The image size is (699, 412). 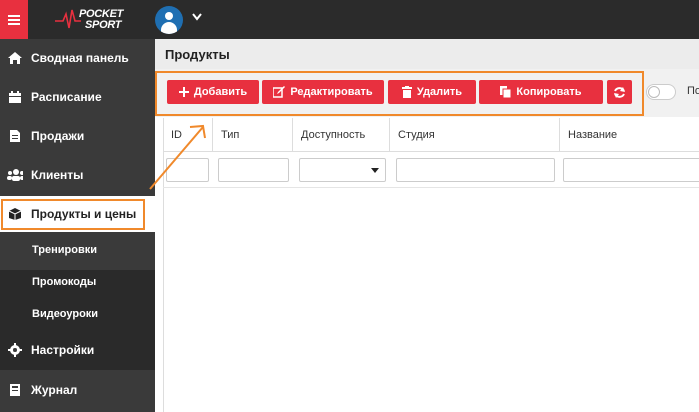 I want to click on dropdown-arrow-icon, so click(x=375, y=170).